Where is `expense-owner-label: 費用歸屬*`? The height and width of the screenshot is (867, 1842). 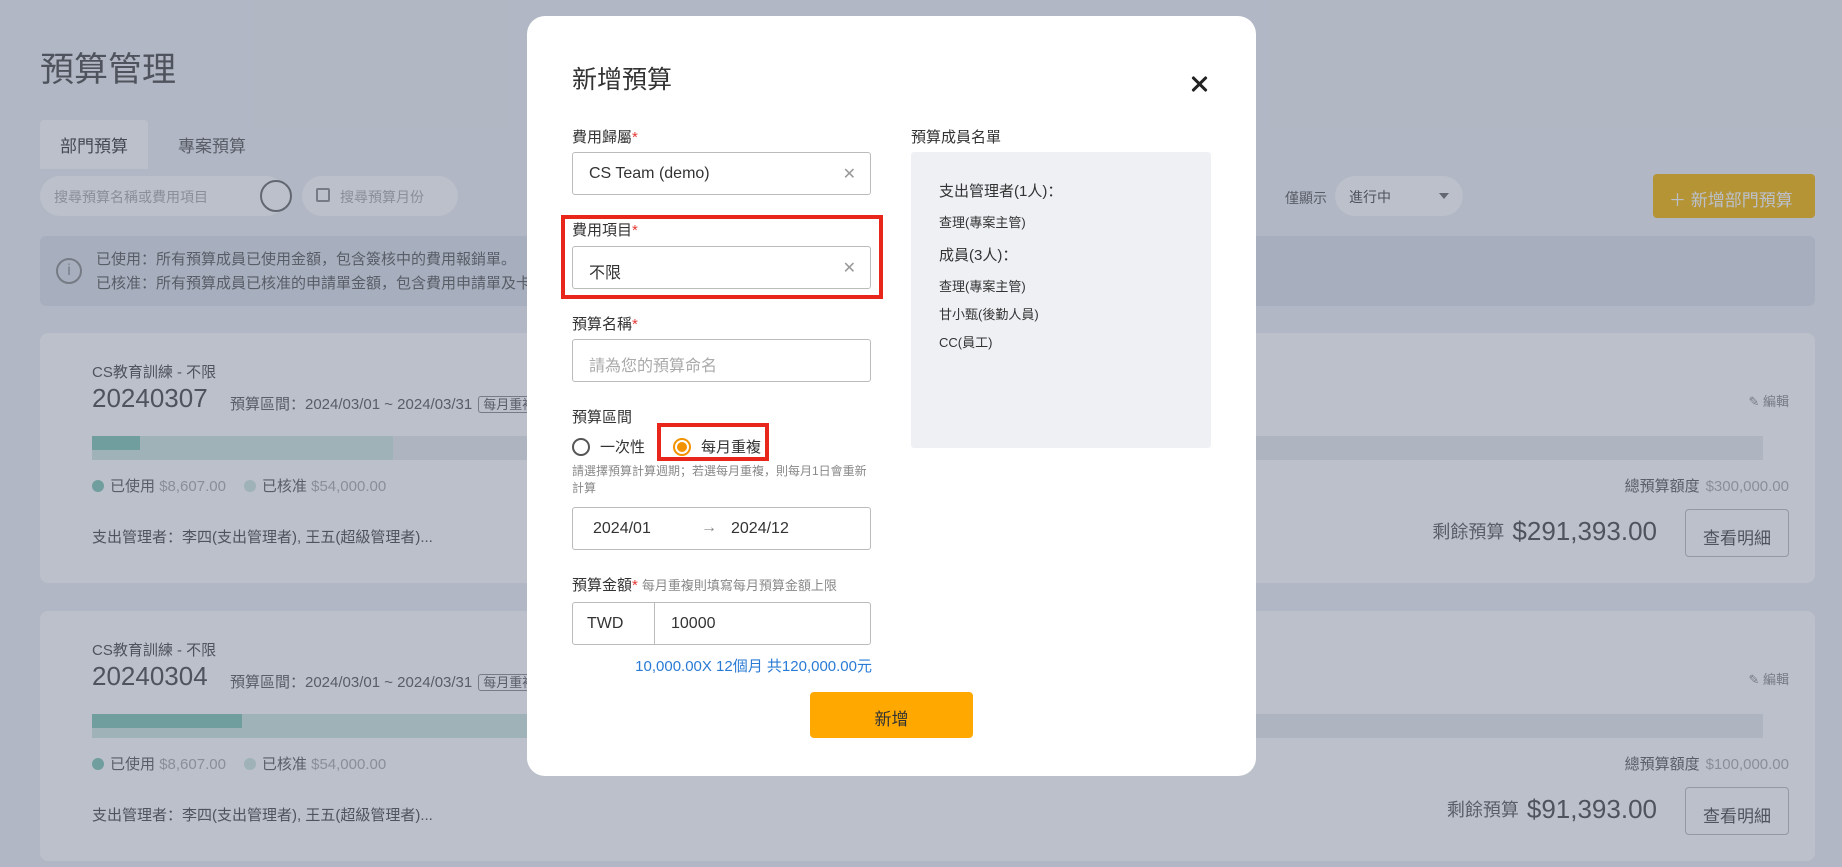
expense-owner-label: 費用歸屬* is located at coordinates (605, 136).